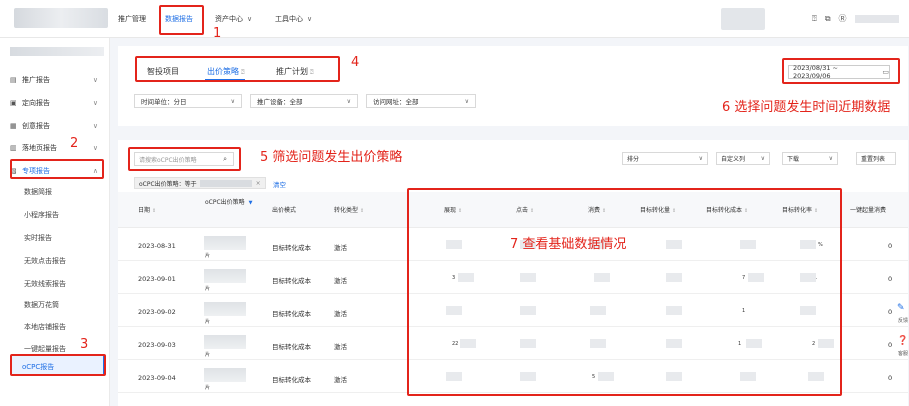 This screenshot has width=909, height=406. Describe the element at coordinates (45, 349) in the screenshot. I see `sidebar-sub-one-click-boost: 一键起量报告` at that location.